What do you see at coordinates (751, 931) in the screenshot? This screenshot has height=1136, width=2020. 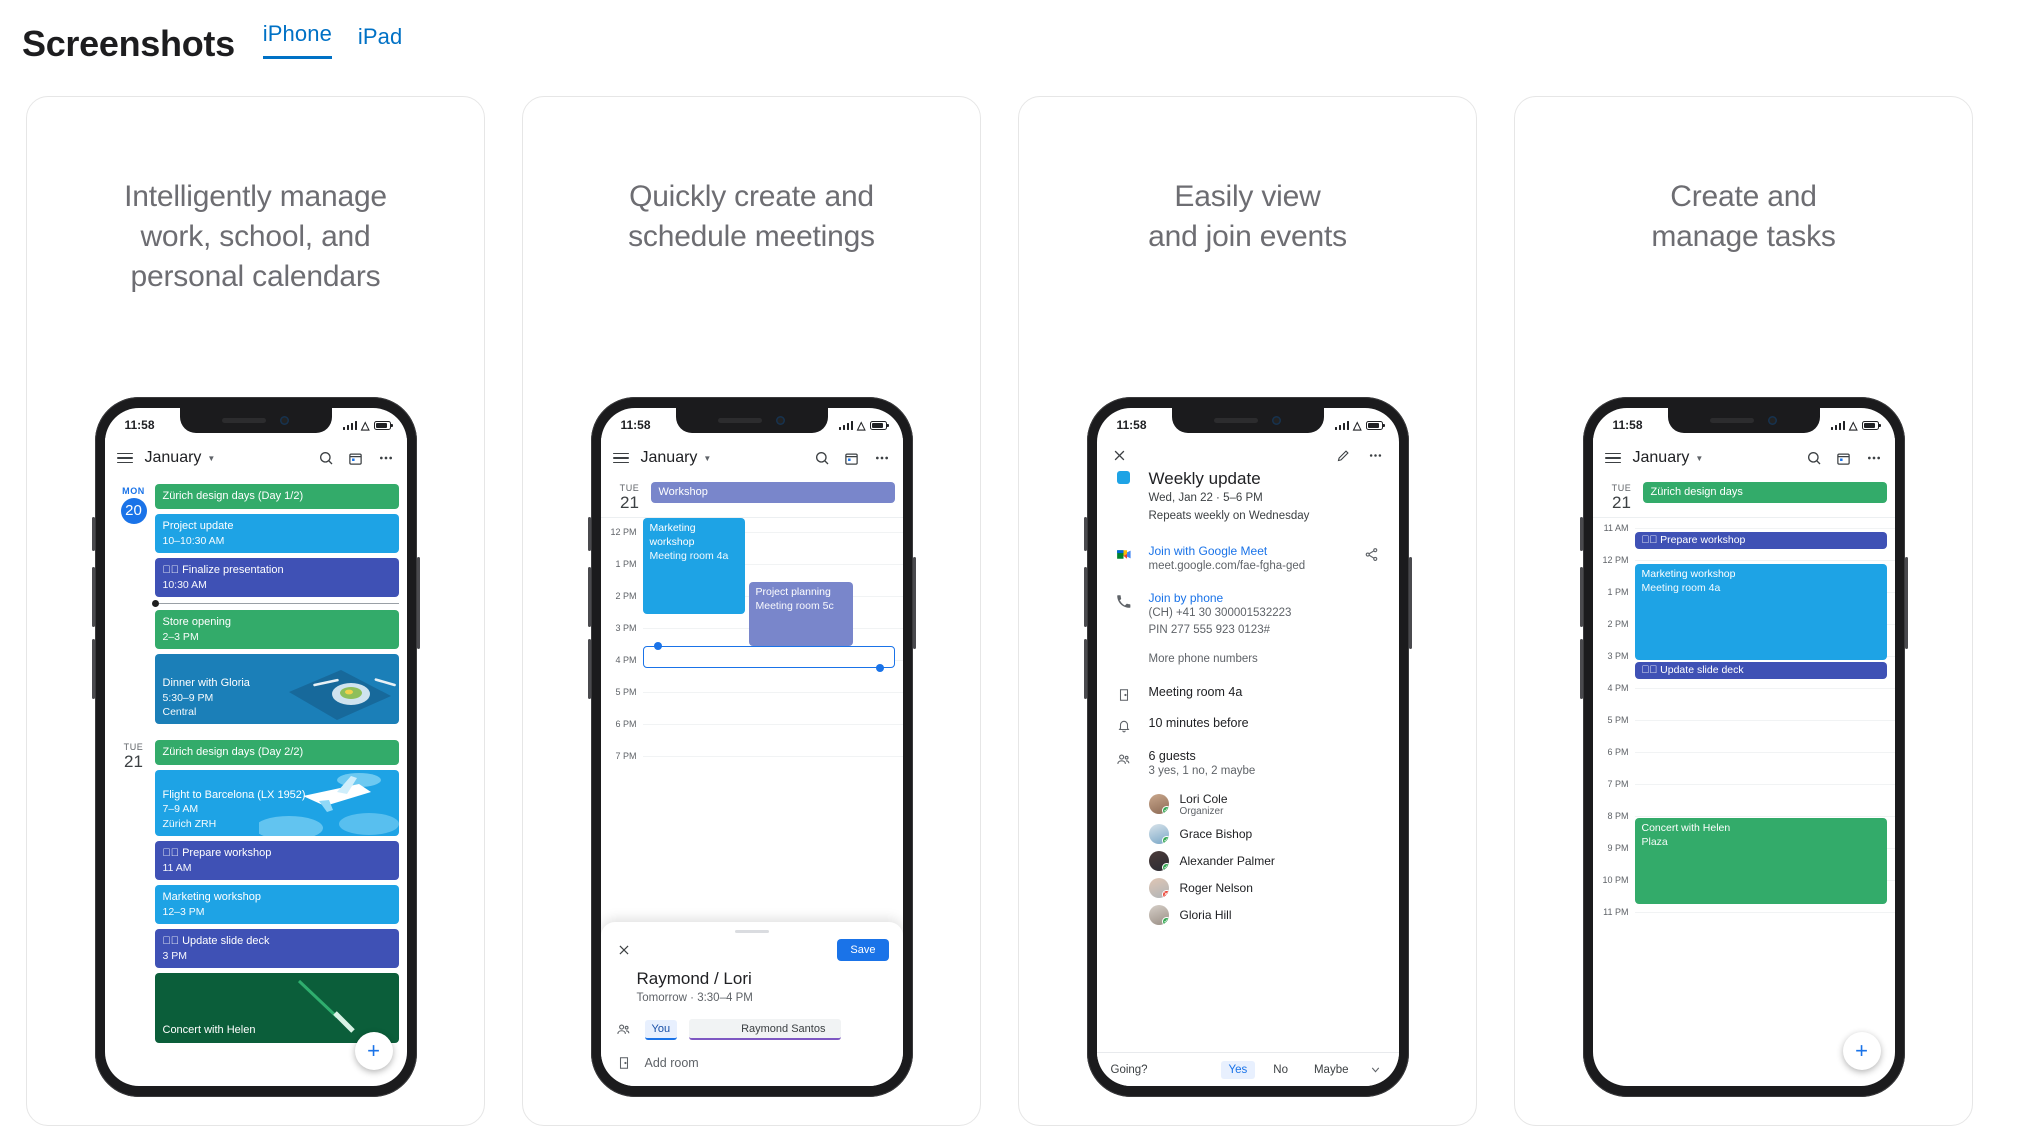 I see `sheet-grabber` at bounding box center [751, 931].